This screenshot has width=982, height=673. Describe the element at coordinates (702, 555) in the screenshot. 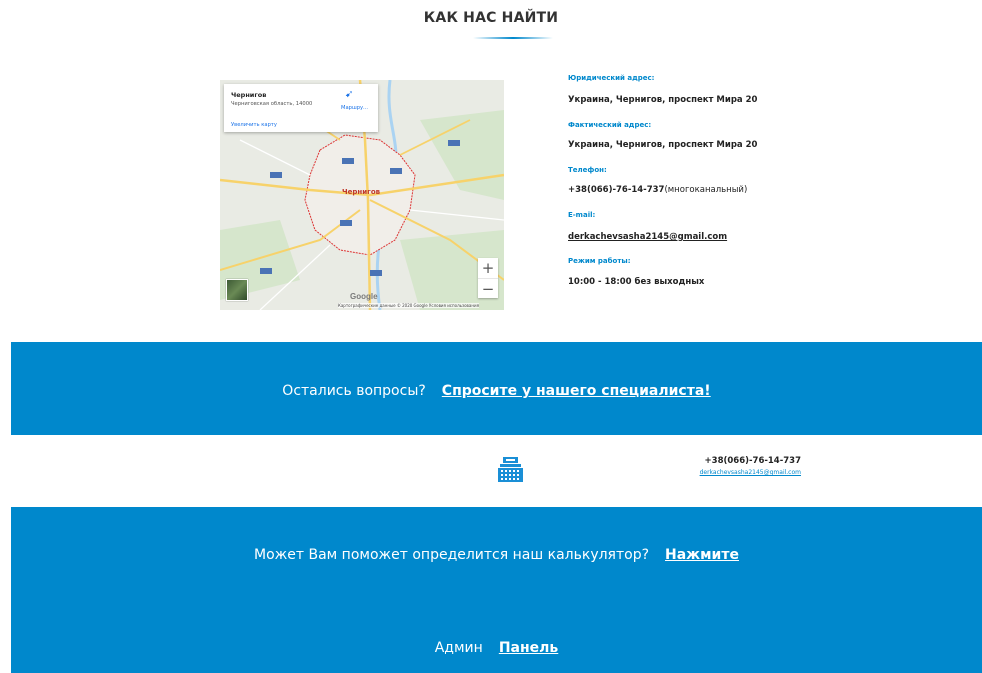

I see `calculator-link: Нажмите` at that location.